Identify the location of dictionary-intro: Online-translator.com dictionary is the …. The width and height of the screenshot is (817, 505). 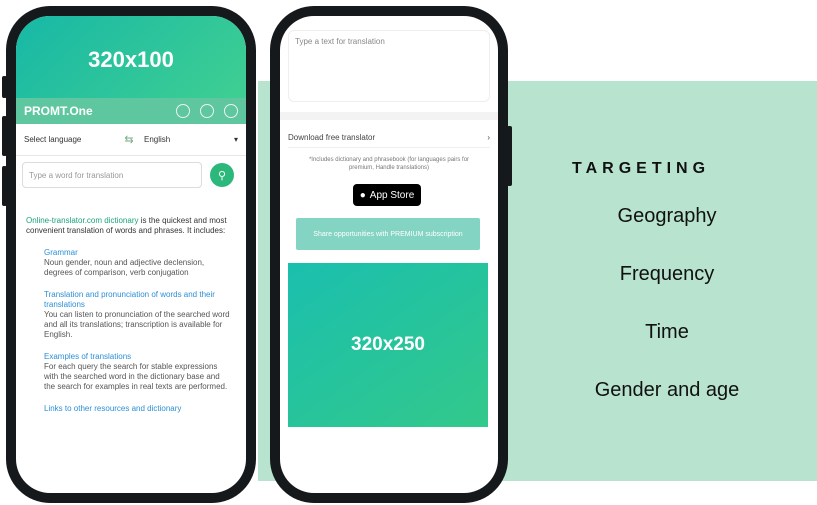
(128, 226).